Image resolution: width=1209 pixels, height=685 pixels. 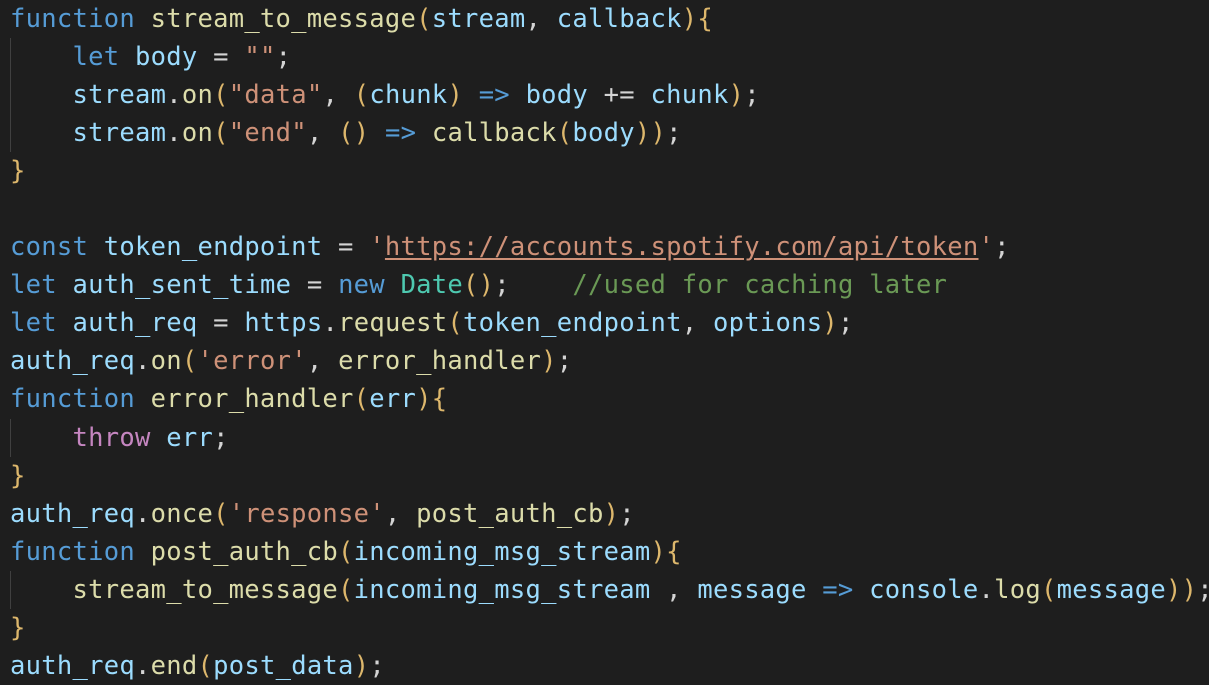 I want to click on token-string: "", so click(x=260, y=57).